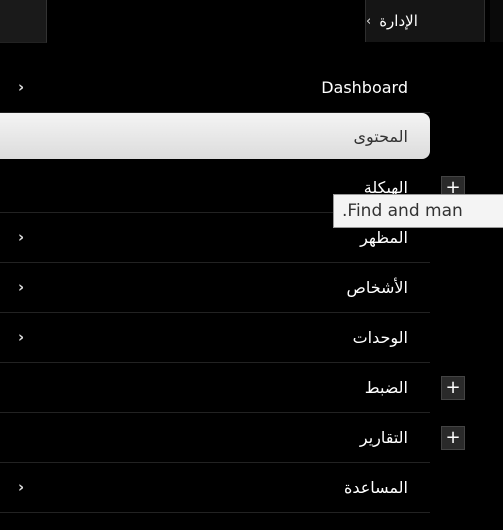 The height and width of the screenshot is (530, 503). Describe the element at coordinates (251, 22) in the screenshot. I see `top-bar: الإدارة ›` at that location.